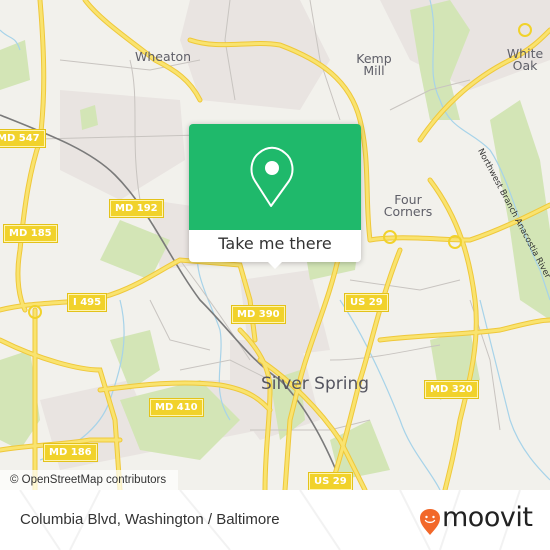  Describe the element at coordinates (275, 265) in the screenshot. I see `popup-pointer` at that location.